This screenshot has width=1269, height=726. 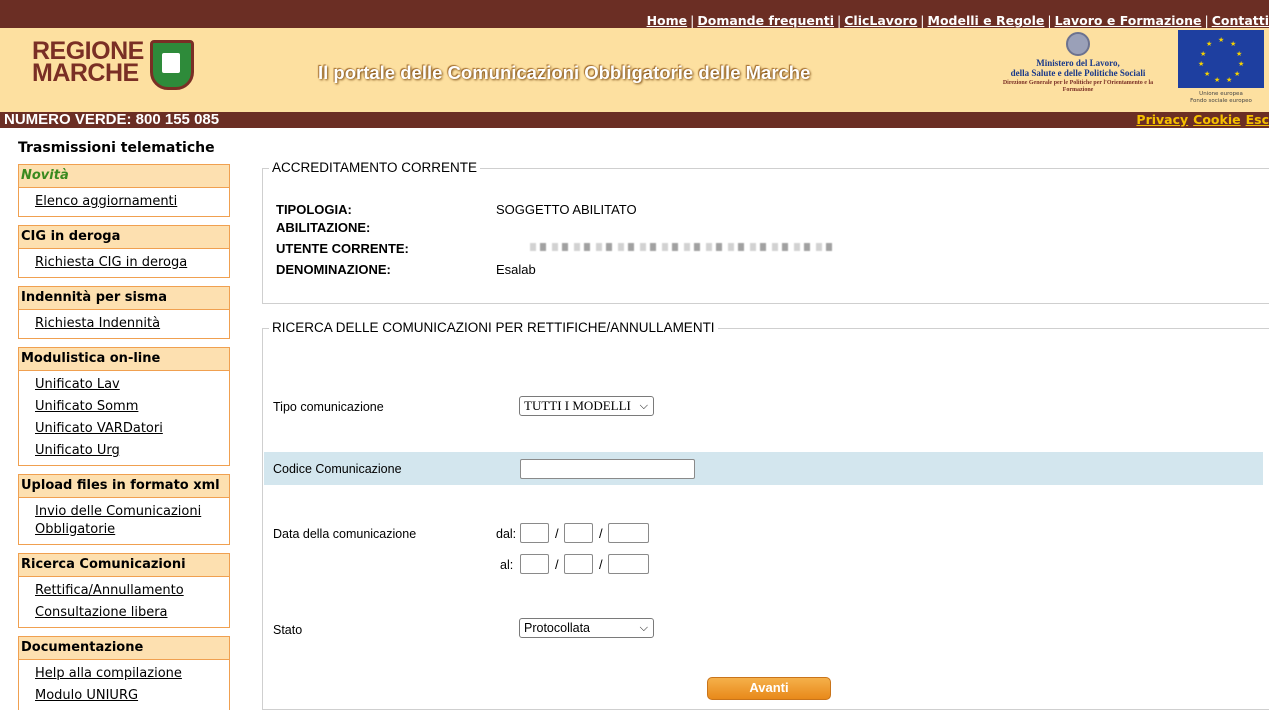 I want to click on logo-text-line2: MARCHE, so click(x=85, y=73).